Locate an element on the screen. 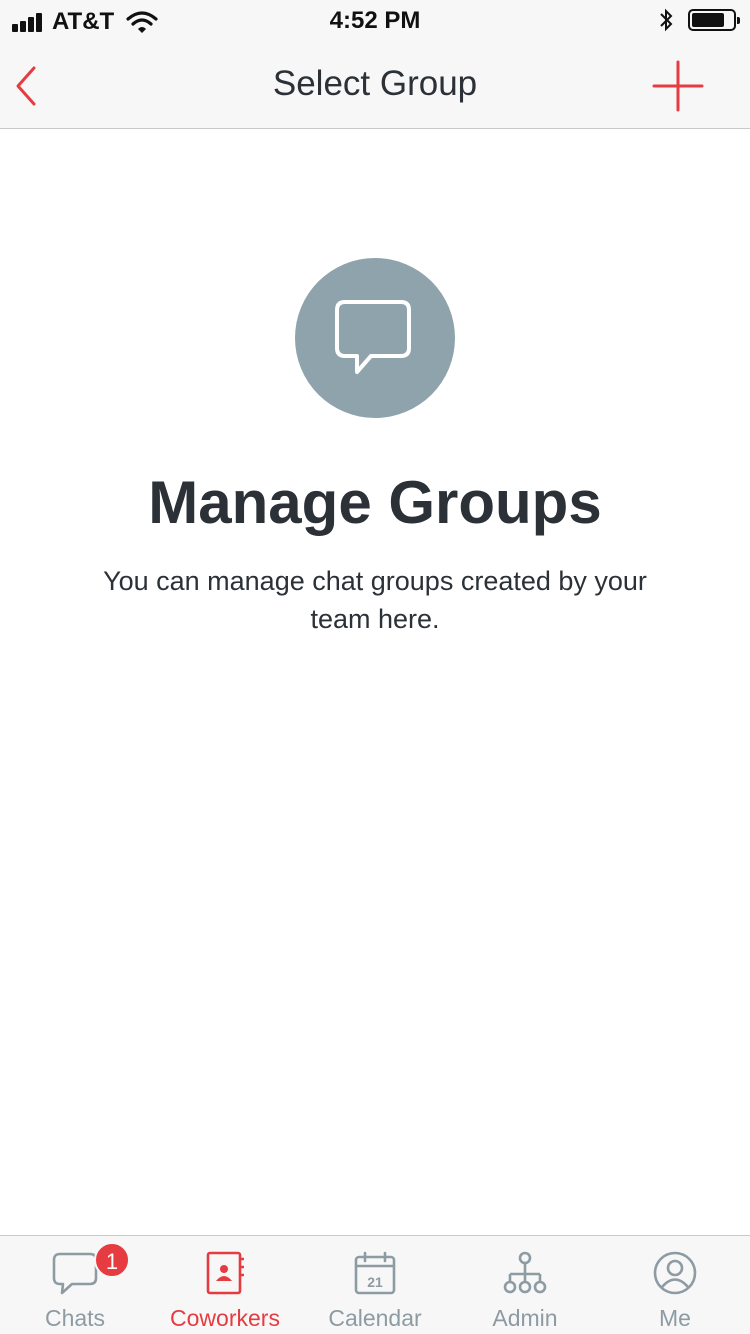 Image resolution: width=750 pixels, height=1334 pixels. plus-icon is located at coordinates (678, 86).